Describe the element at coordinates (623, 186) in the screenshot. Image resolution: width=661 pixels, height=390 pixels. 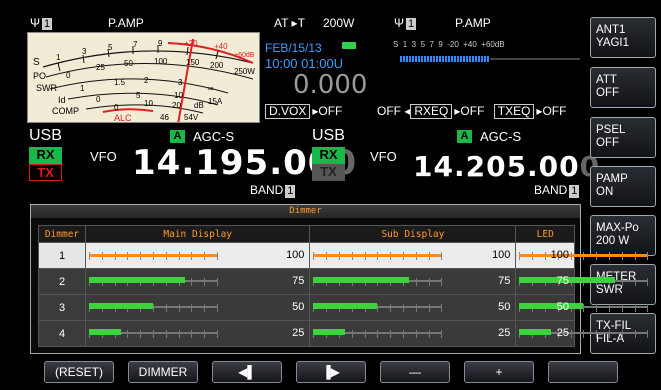
I see `pamp-button: PAMP ON` at that location.